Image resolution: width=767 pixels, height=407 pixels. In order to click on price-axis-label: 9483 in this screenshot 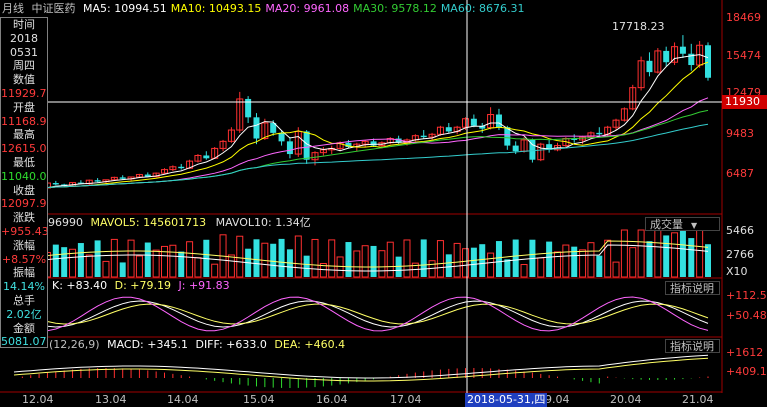, I will do `click(740, 133)`.